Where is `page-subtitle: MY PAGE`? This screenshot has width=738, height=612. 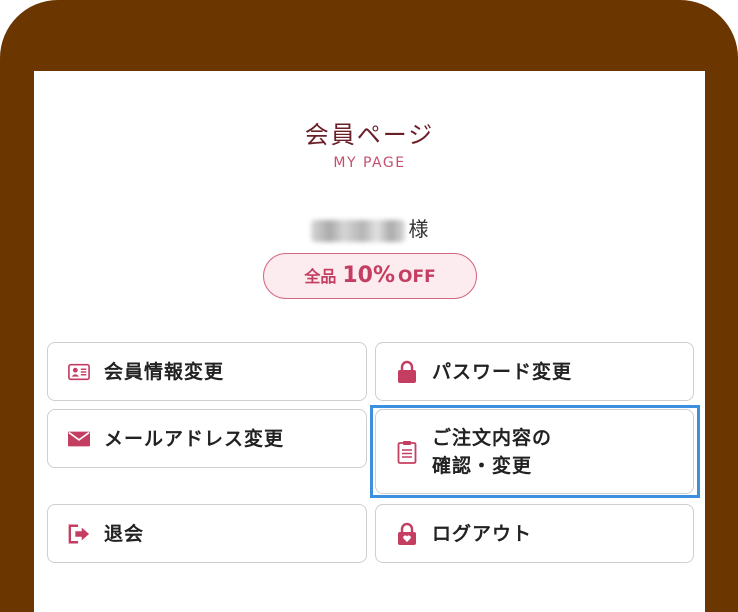
page-subtitle: MY PAGE is located at coordinates (369, 163).